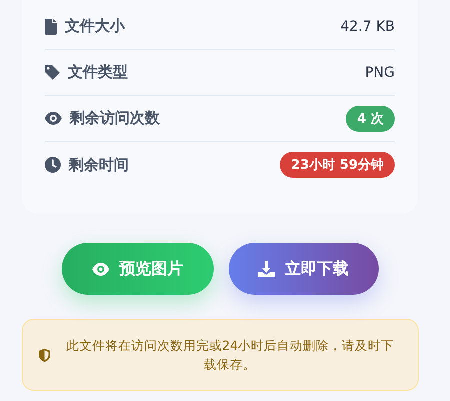 The height and width of the screenshot is (401, 450). I want to click on status-badge: 23小时 59分钟, so click(337, 165).